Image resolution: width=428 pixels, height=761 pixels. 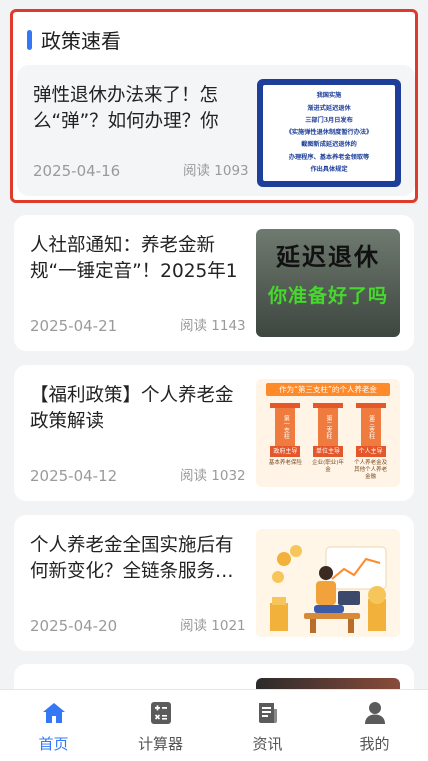 I want to click on section-title-accent-bar, so click(x=29, y=39).